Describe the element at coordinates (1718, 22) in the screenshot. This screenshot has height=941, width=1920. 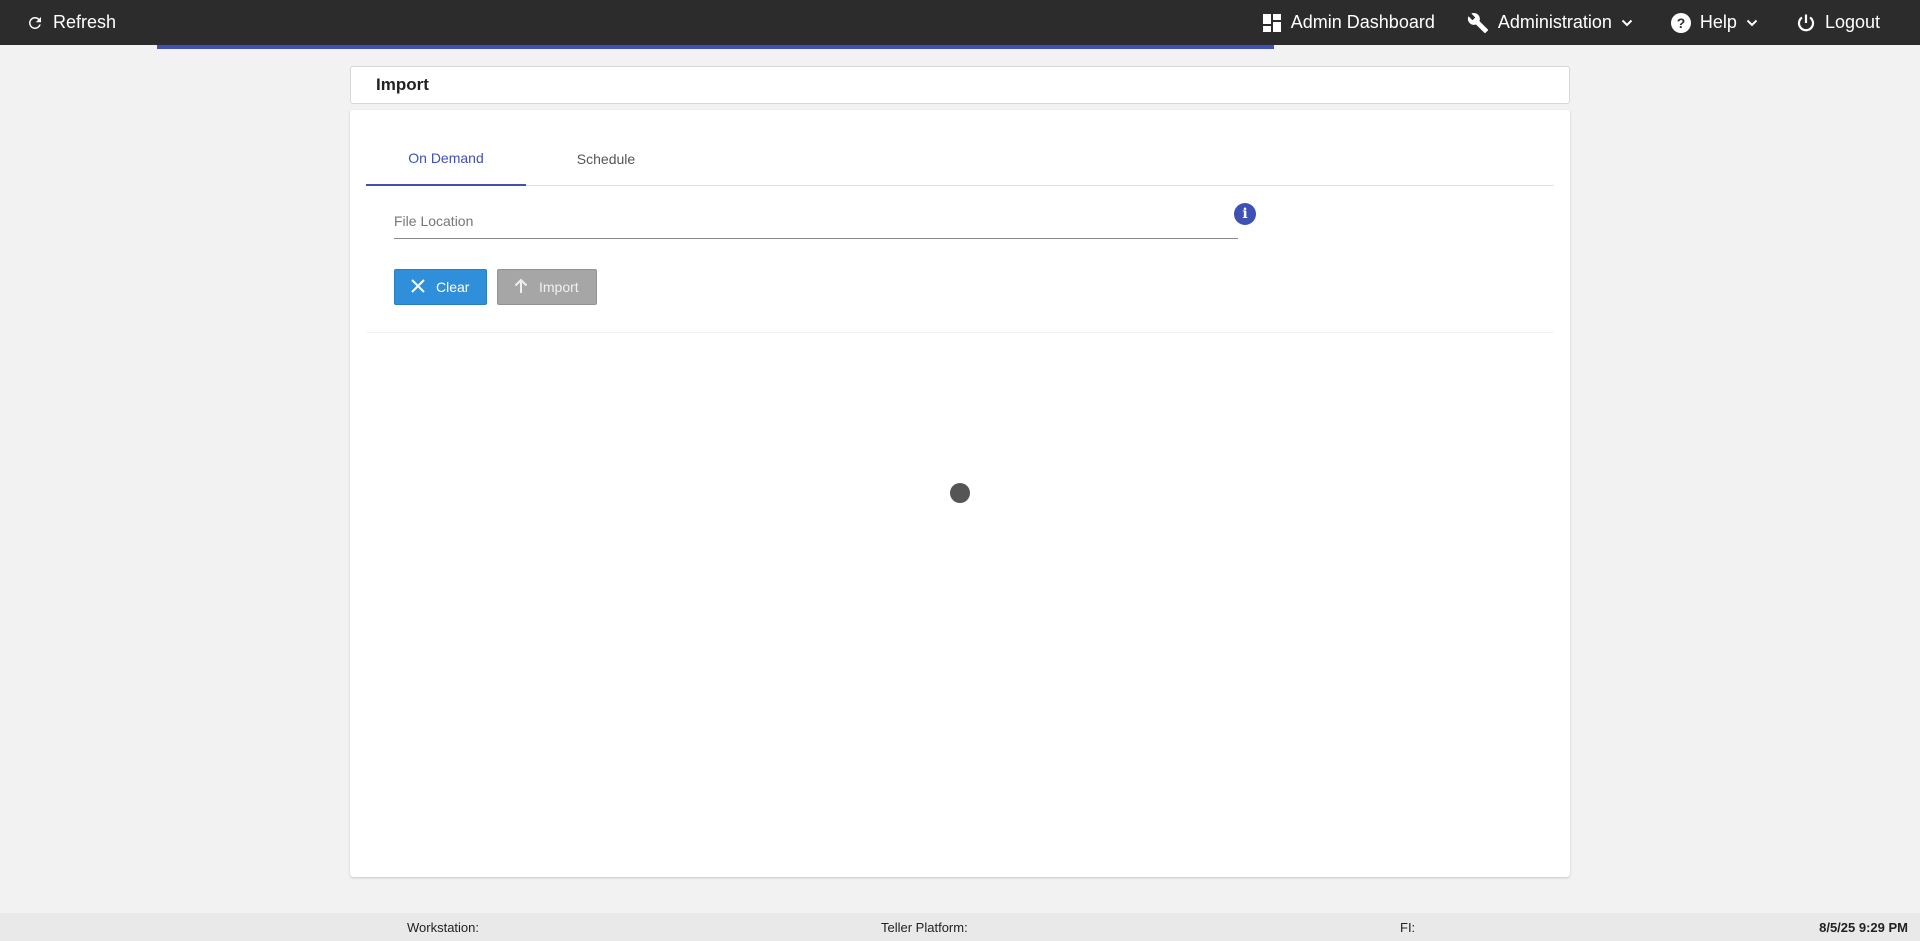
I see `help-label: Help` at that location.